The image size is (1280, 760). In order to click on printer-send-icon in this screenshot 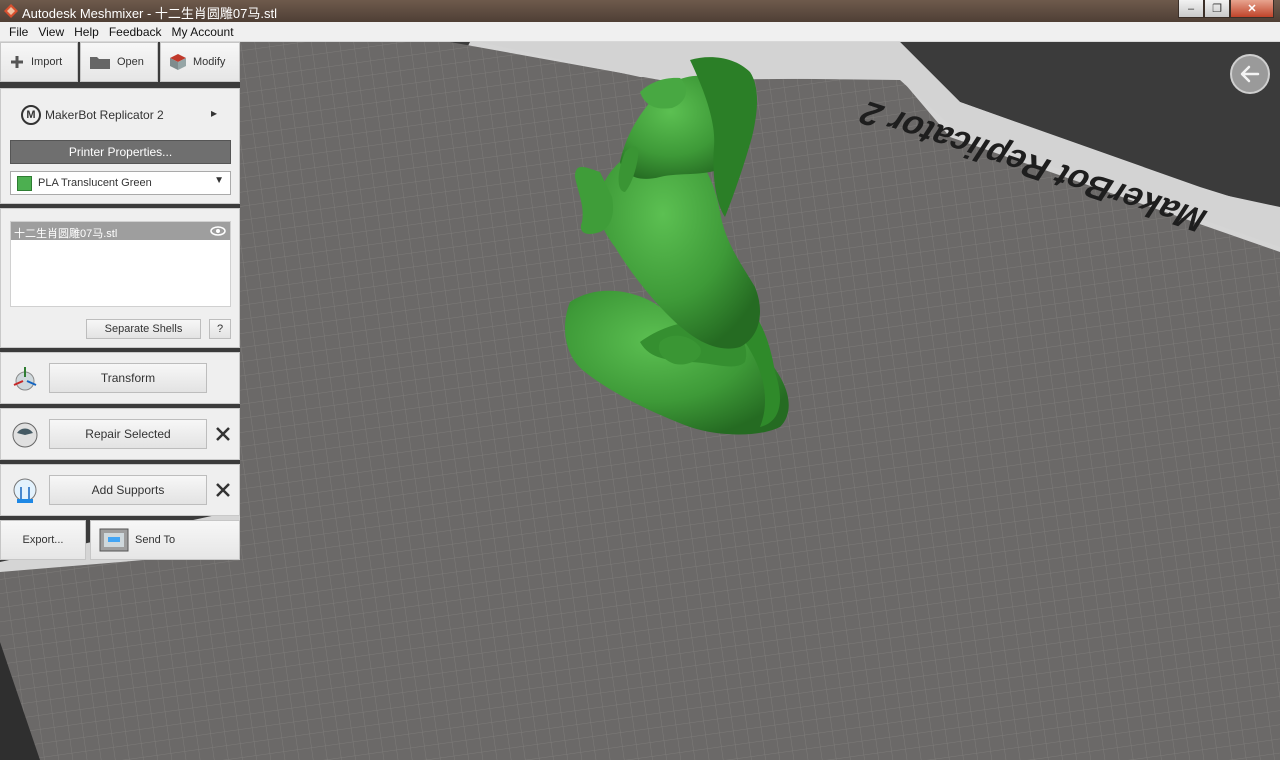, I will do `click(114, 540)`.